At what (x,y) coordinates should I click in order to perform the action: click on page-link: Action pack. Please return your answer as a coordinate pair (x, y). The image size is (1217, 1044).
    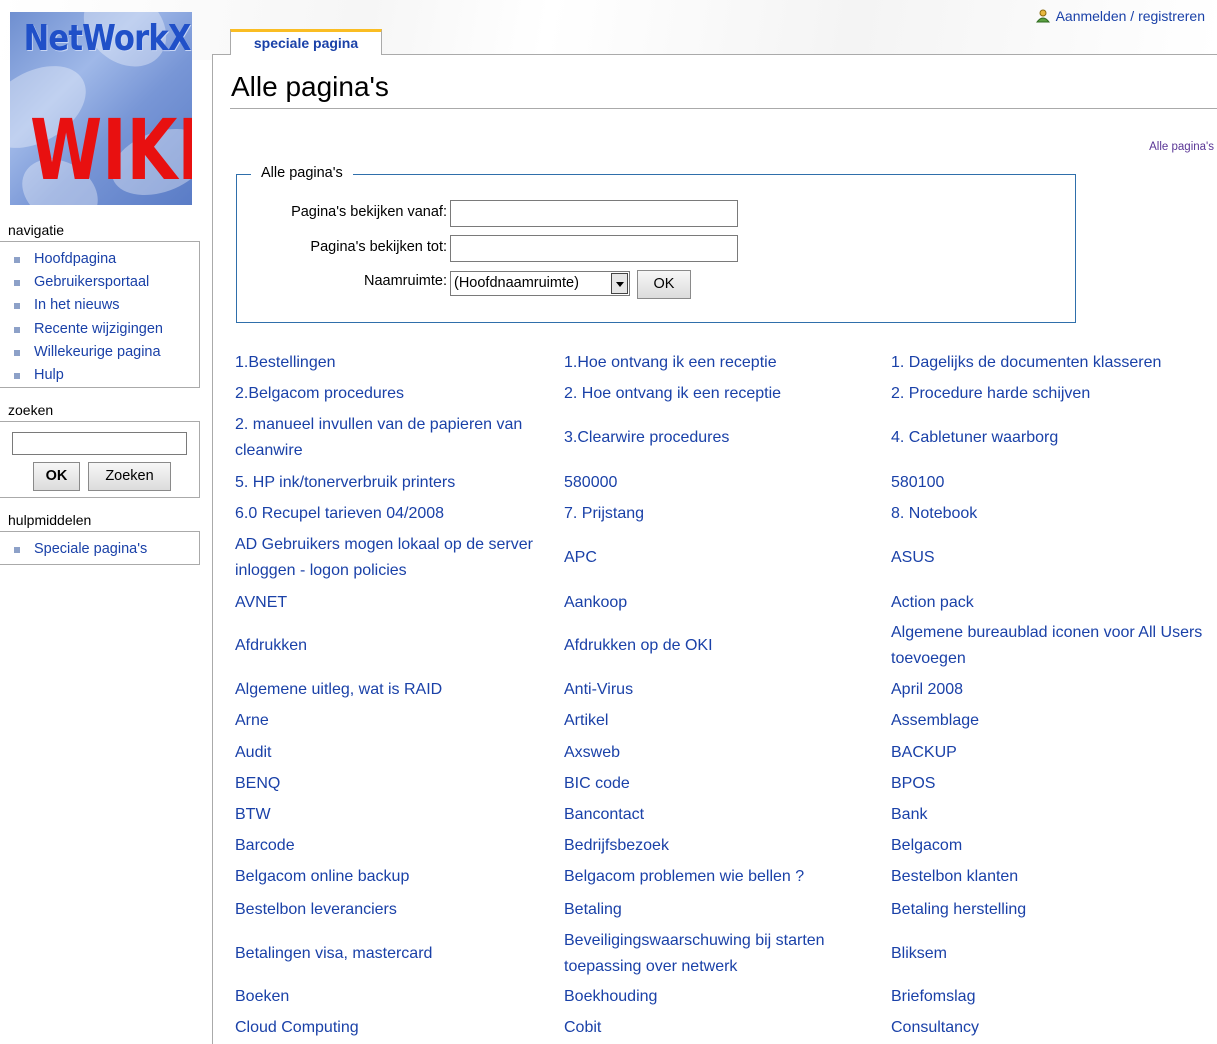
    Looking at the image, I should click on (1048, 603).